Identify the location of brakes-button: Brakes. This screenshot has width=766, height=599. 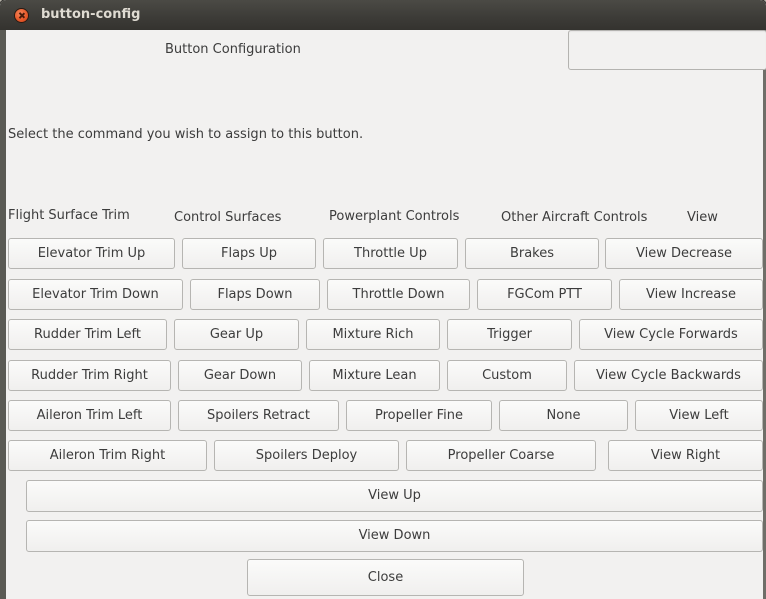
(532, 253).